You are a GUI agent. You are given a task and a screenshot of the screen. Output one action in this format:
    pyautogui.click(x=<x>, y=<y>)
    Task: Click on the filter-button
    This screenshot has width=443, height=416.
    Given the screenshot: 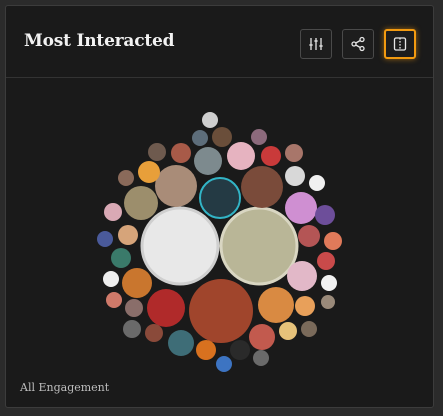 What is the action you would take?
    pyautogui.click(x=316, y=44)
    